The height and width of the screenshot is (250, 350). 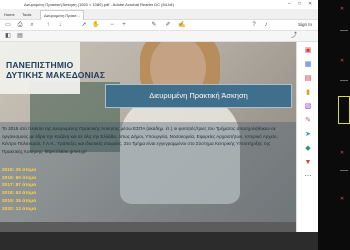 What do you see at coordinates (159, 36) in the screenshot?
I see `secondary-toolbar: ◧ ▤ ⤴` at bounding box center [159, 36].